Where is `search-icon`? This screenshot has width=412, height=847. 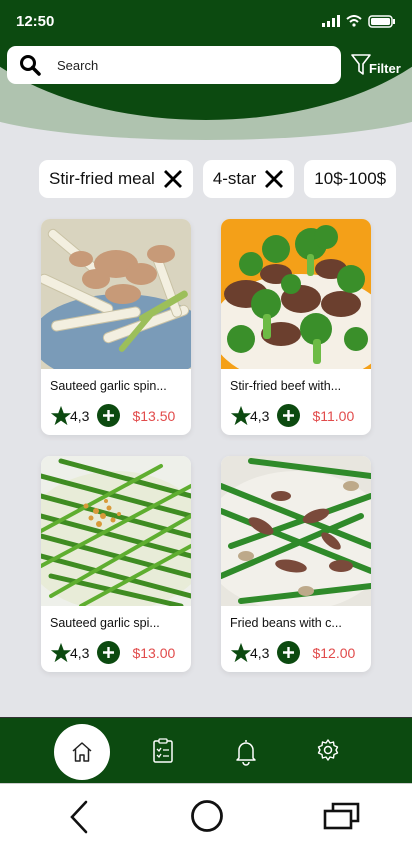
search-icon is located at coordinates (30, 65).